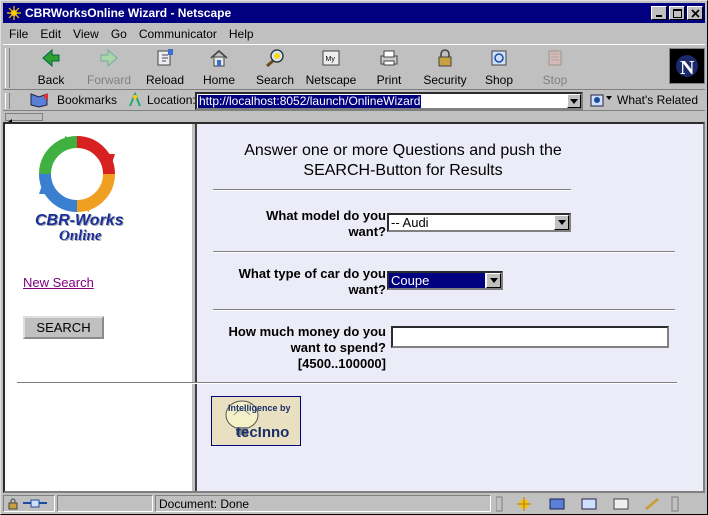 This screenshot has width=708, height=515. Describe the element at coordinates (77, 189) in the screenshot. I see `cbr-works-logo: CBR-Works Online` at that location.